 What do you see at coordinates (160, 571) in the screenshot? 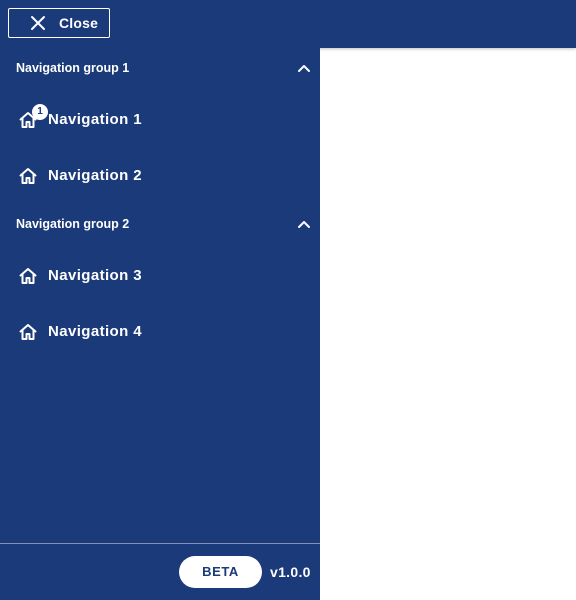
I see `drawer-footer: BETA v1.0.0` at bounding box center [160, 571].